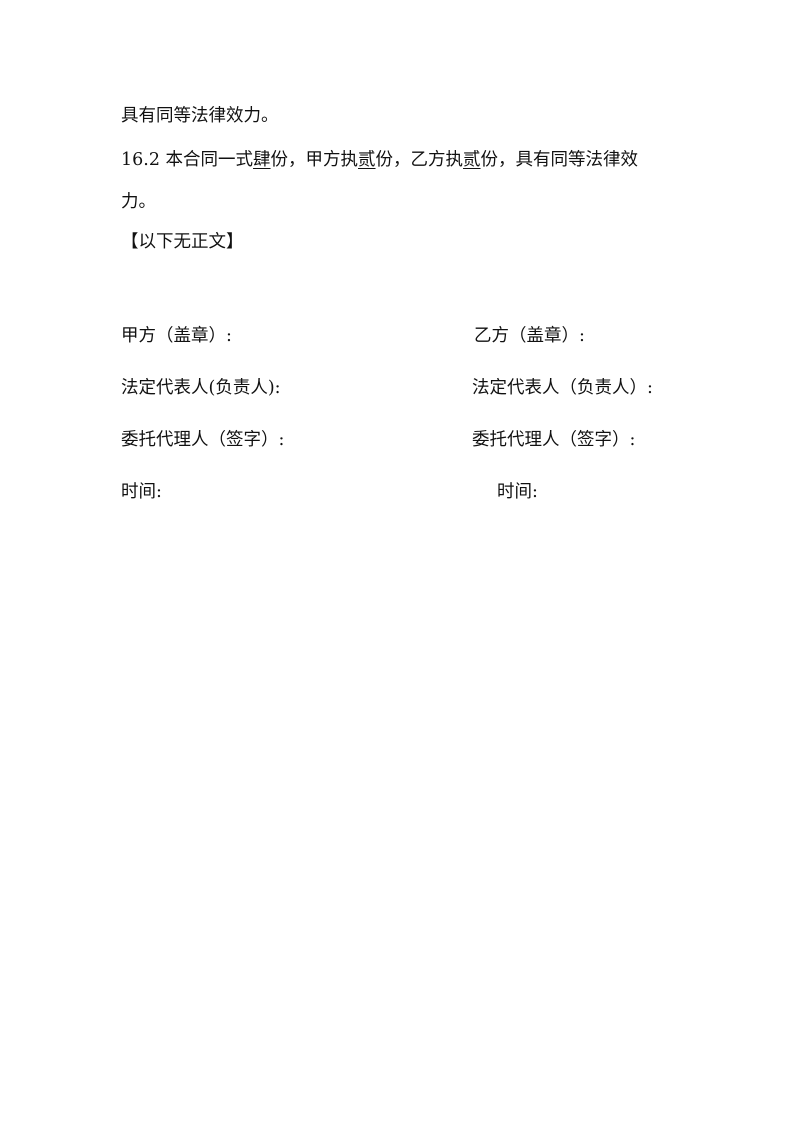 This screenshot has height=1123, width=794. I want to click on clause-text: 本合同一式, so click(206, 160).